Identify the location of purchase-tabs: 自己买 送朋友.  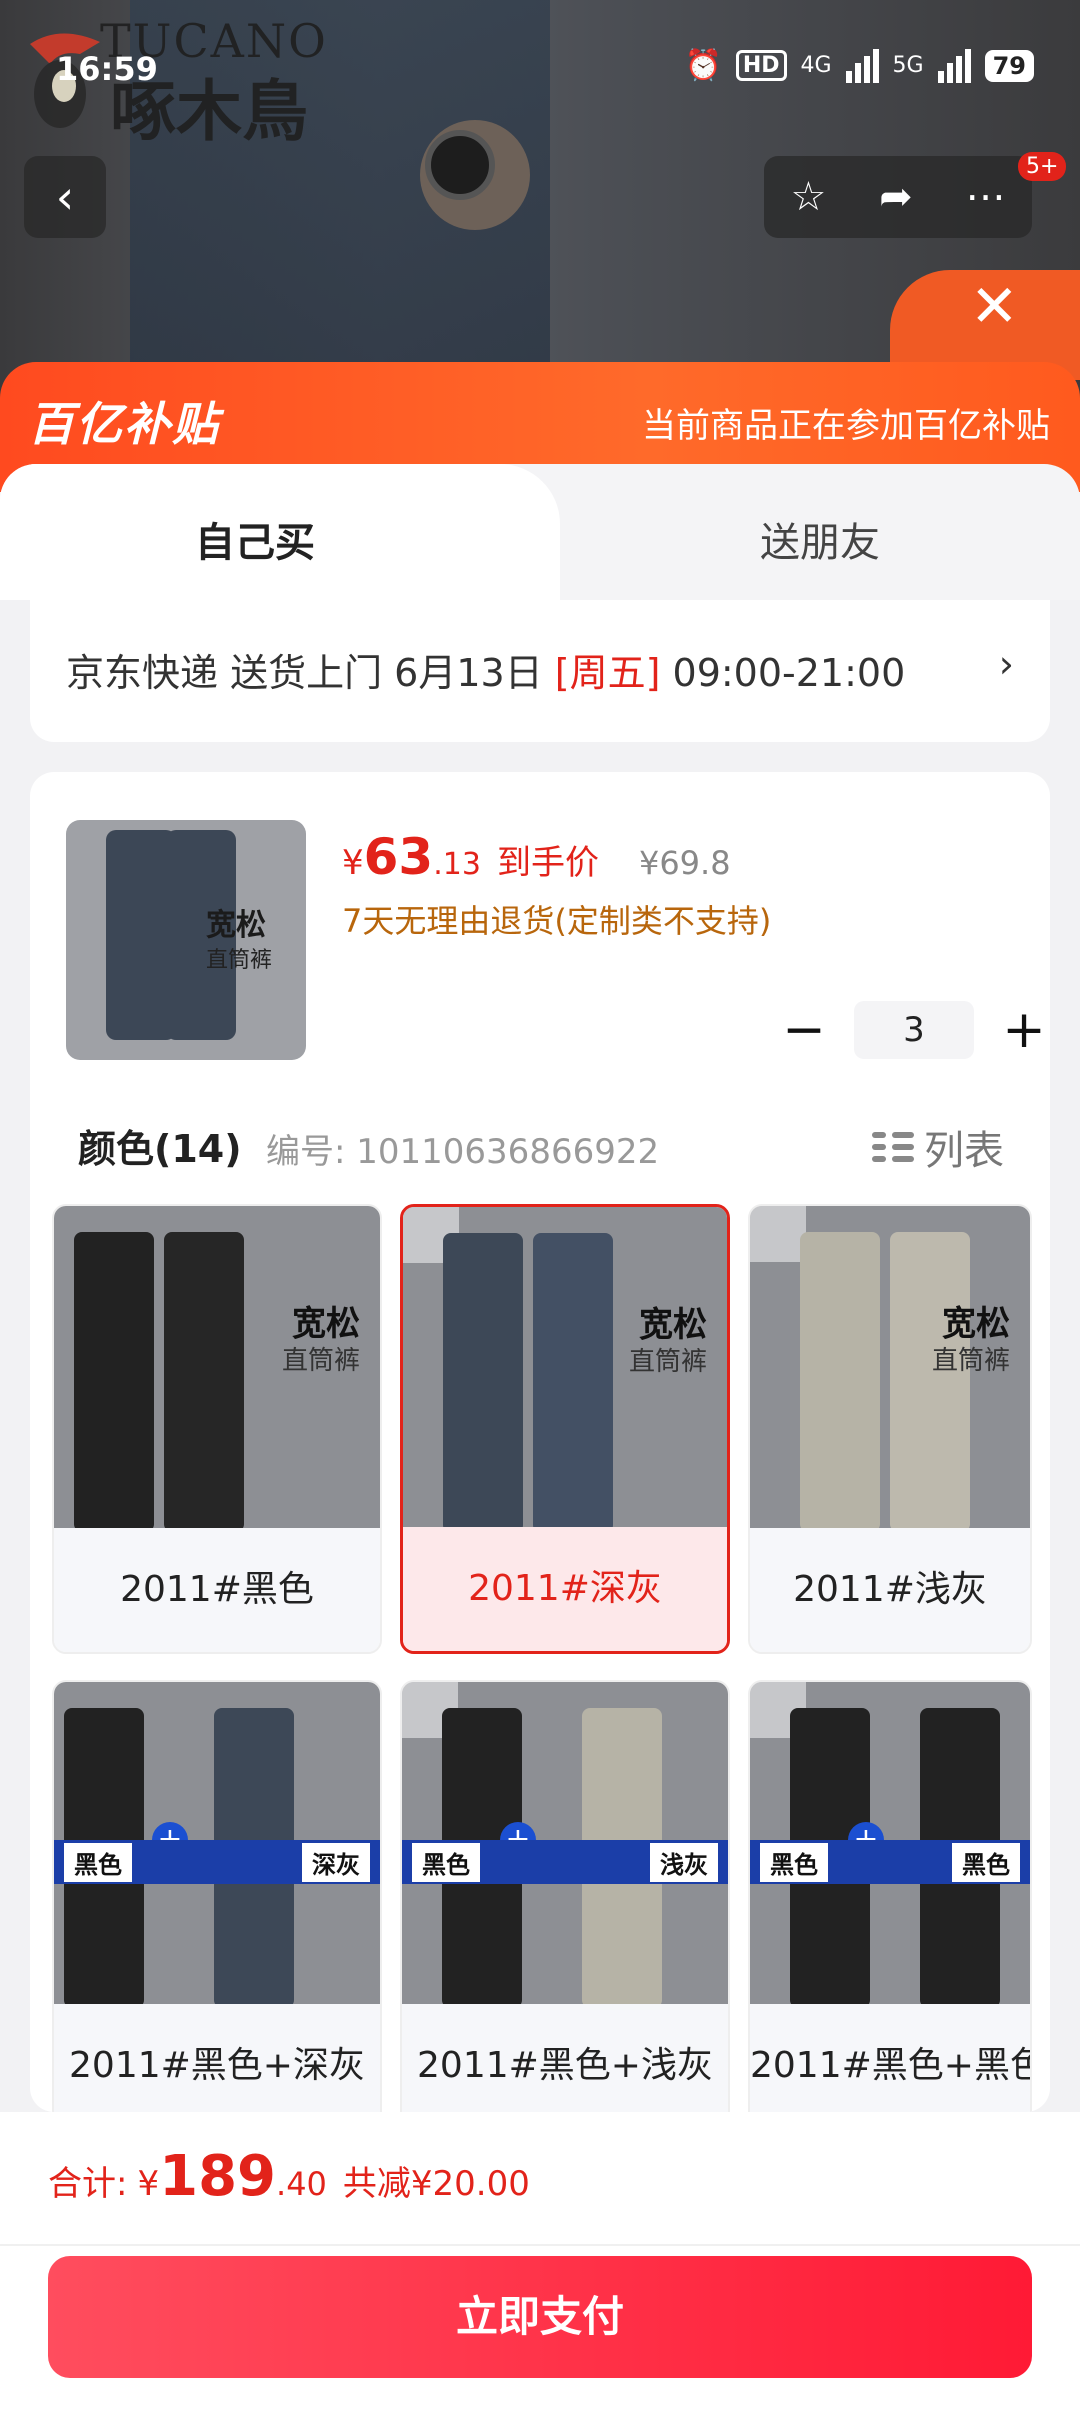
(540, 532).